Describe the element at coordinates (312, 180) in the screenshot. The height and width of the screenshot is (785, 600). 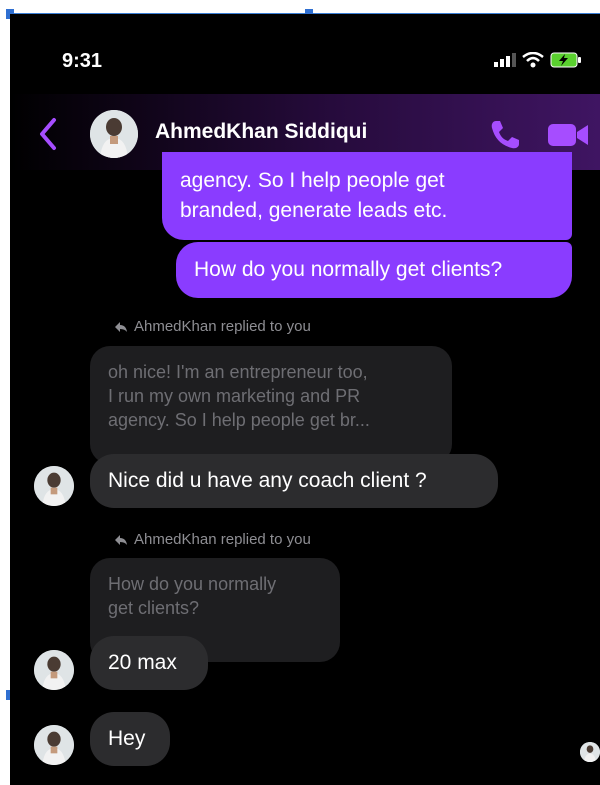
I see `message-line: agency. So I help people get` at that location.